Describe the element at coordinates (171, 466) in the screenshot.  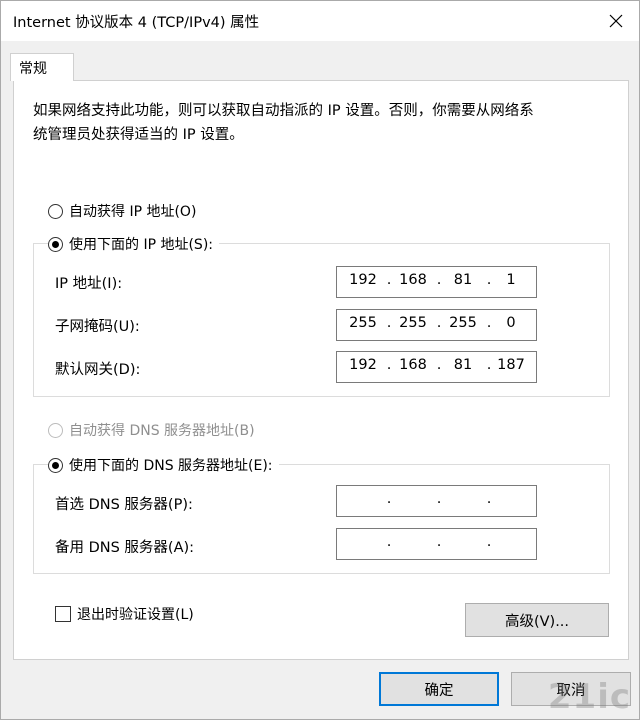
I see `manual-dns-label: 使用下面的 DNS 服务器地址(E):` at that location.